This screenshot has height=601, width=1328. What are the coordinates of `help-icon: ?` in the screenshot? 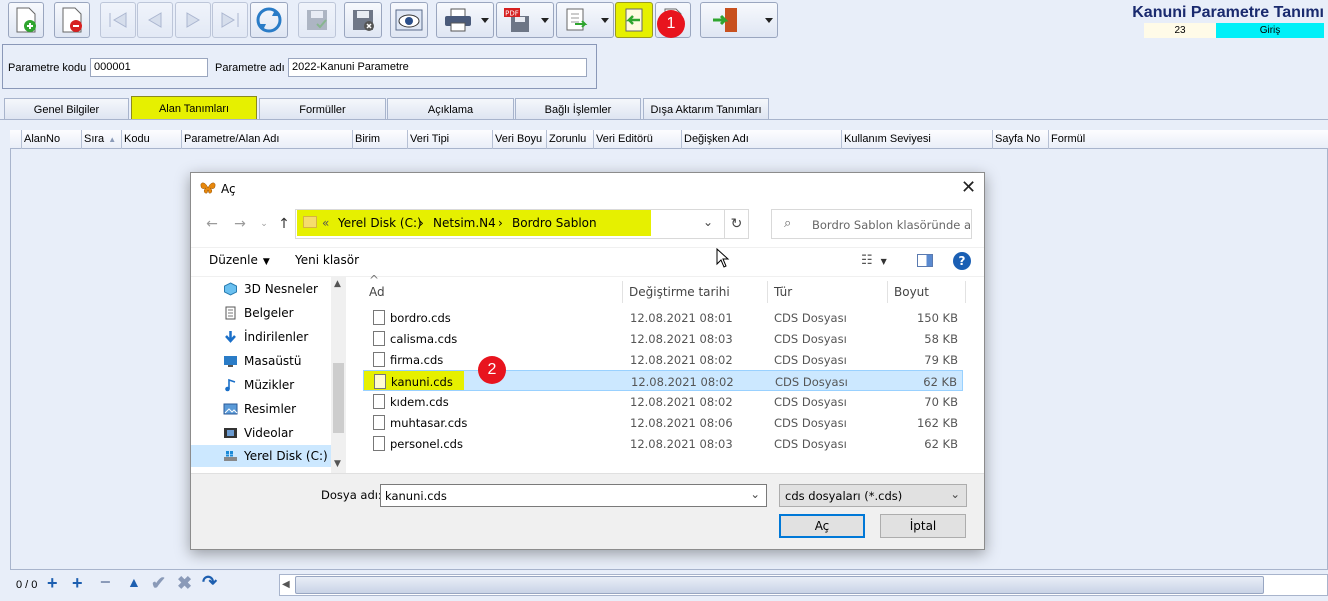 It's located at (962, 261).